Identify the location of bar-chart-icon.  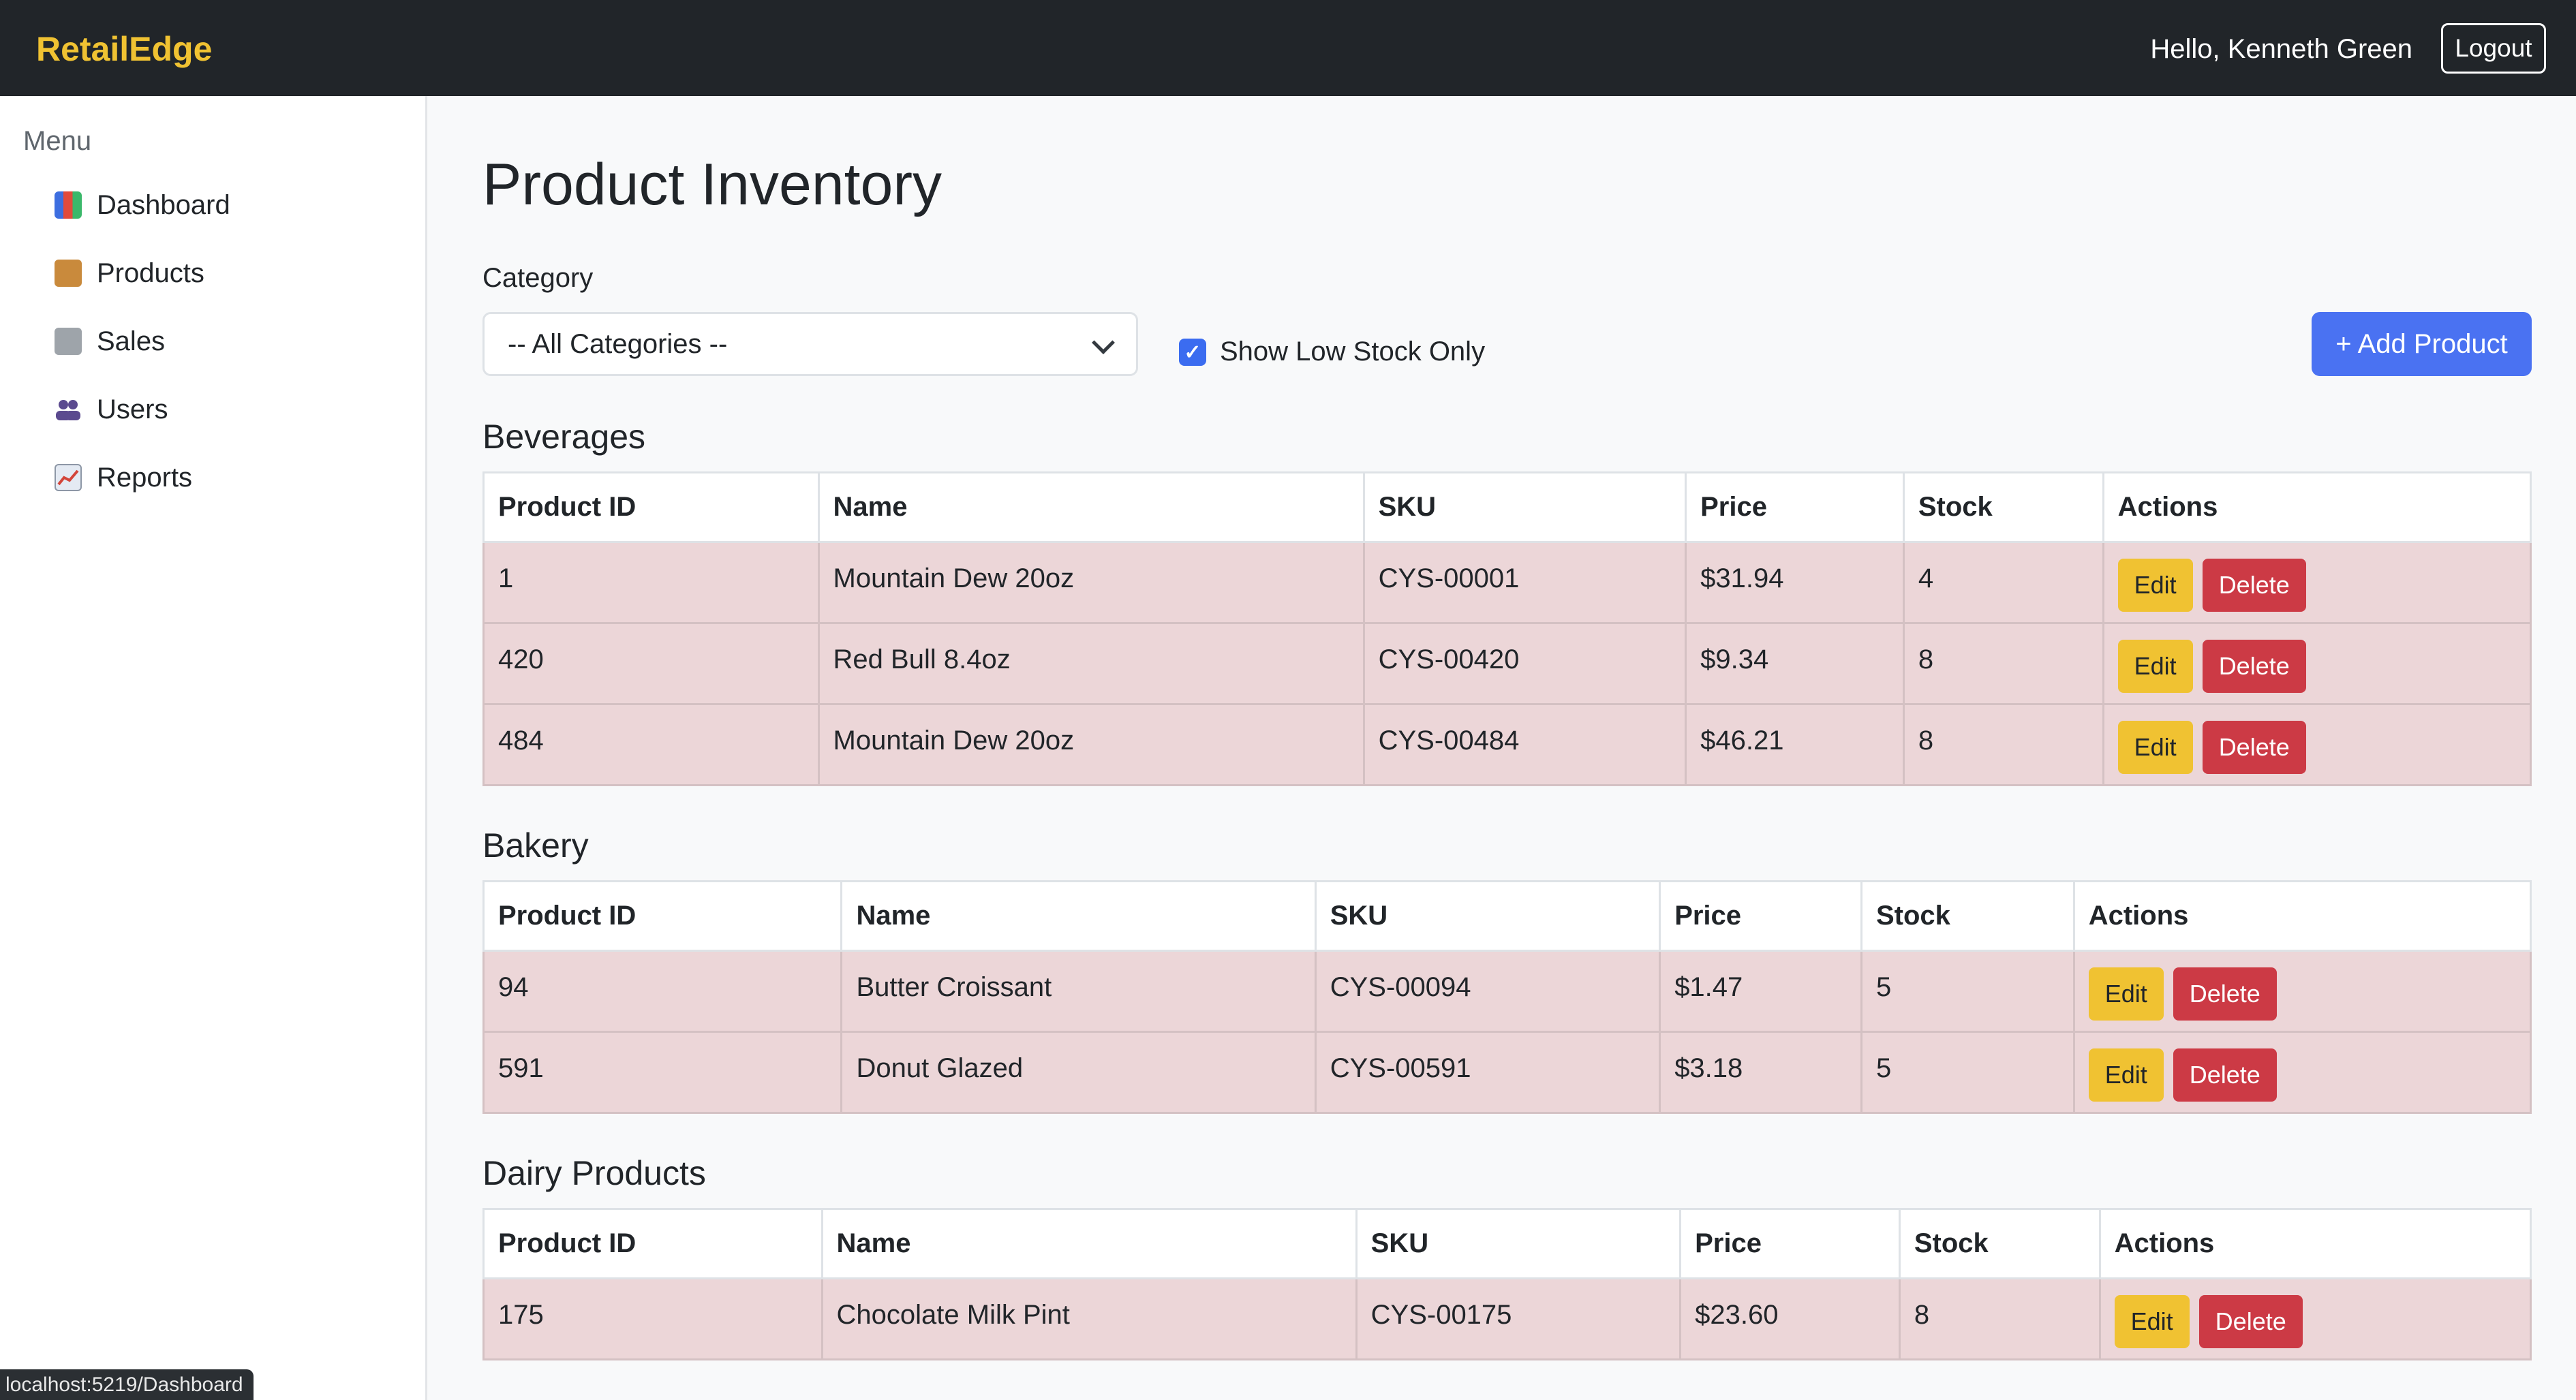
(68, 205).